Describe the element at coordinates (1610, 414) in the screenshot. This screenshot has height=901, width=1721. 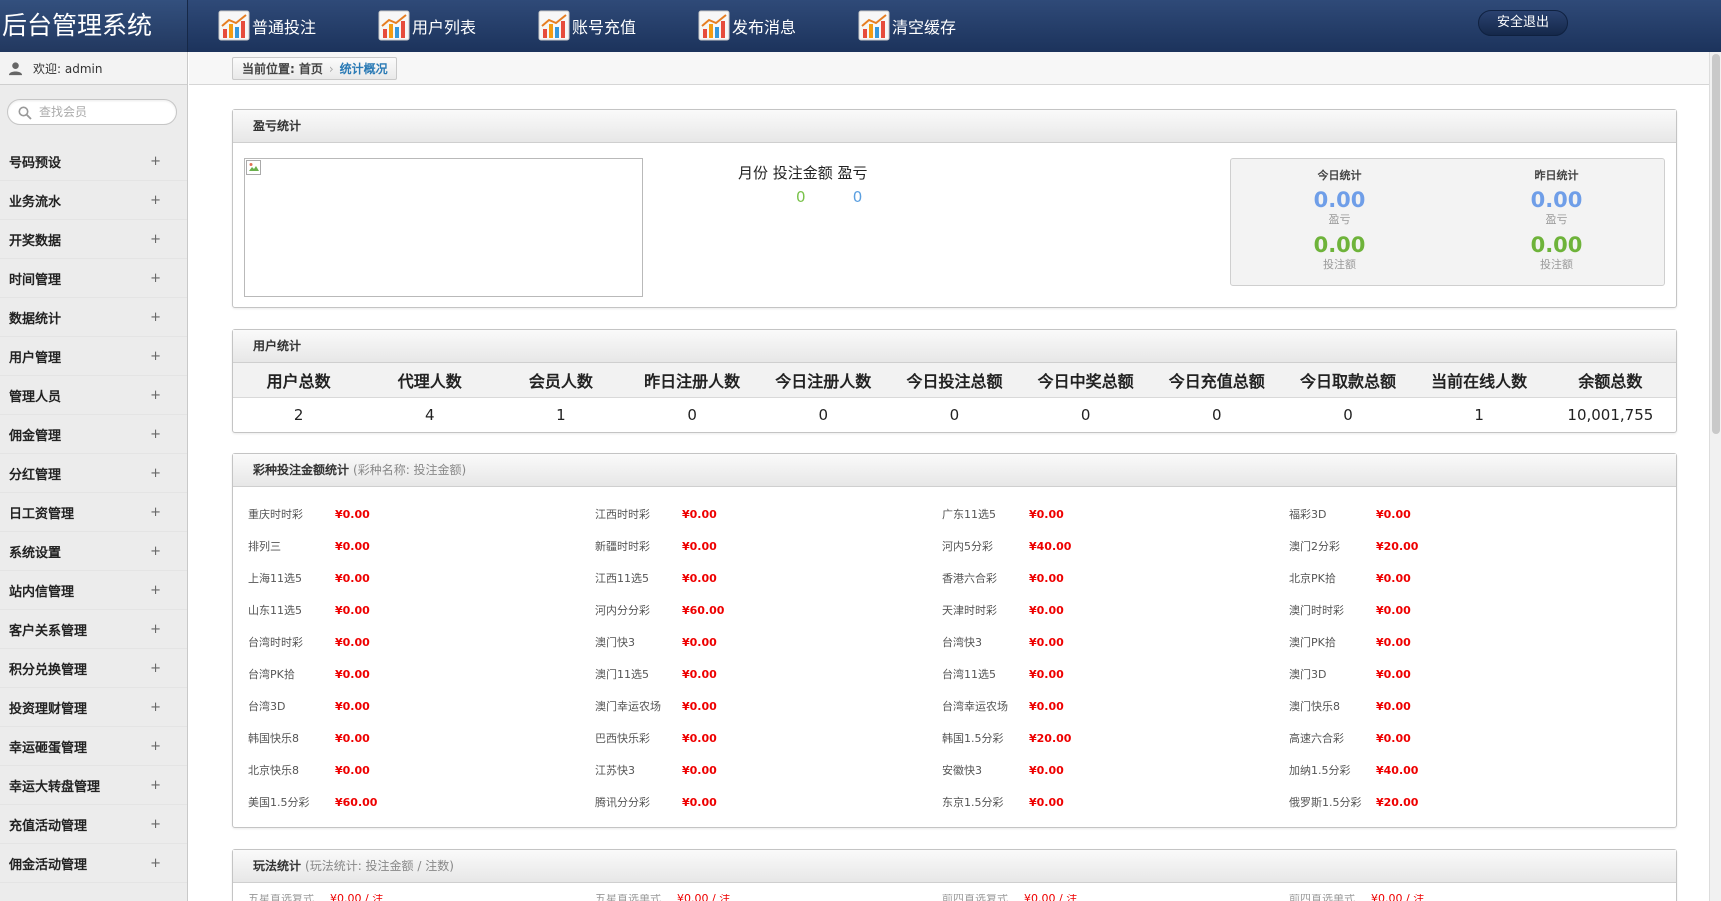
I see `table-cell: 10,001,755` at that location.